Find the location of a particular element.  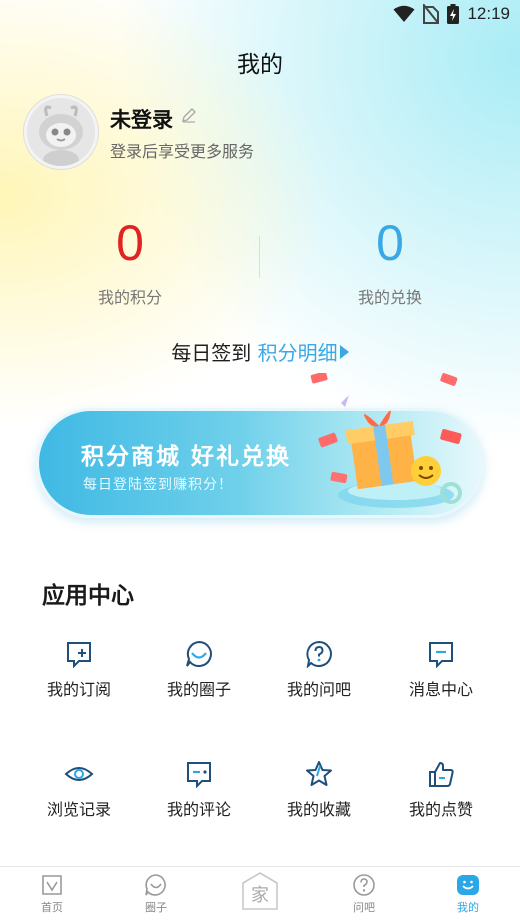

wifi-icon is located at coordinates (404, 13).